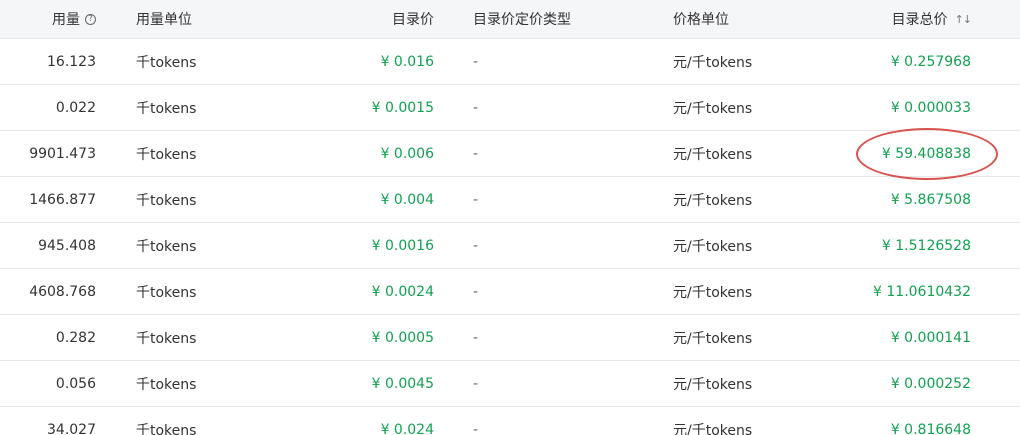 The image size is (1020, 435). Describe the element at coordinates (866, 19) in the screenshot. I see `header-total-price: 目录总价 ↑↓` at that location.